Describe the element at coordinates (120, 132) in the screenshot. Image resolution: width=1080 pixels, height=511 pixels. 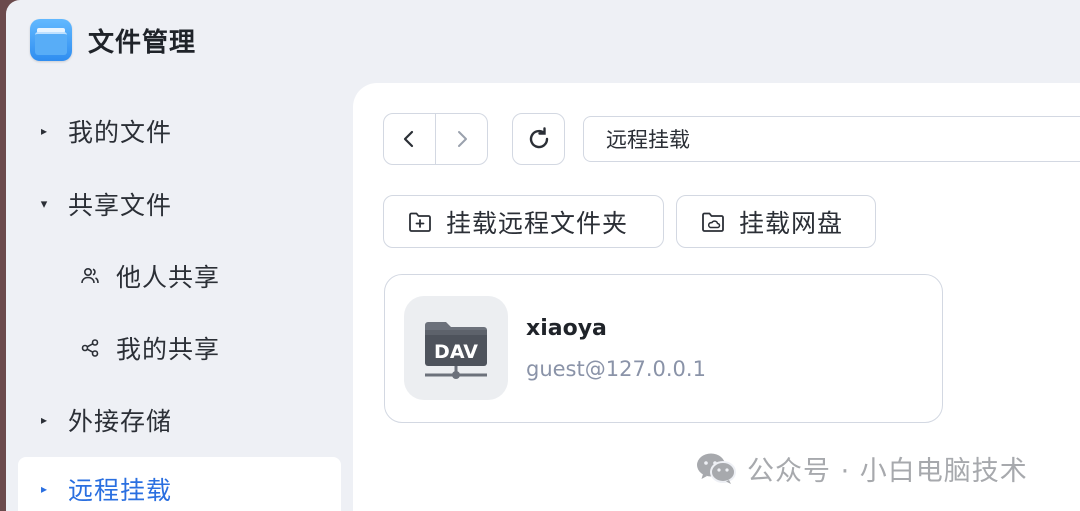
I see `sidebar-item-label: 我的文件` at that location.